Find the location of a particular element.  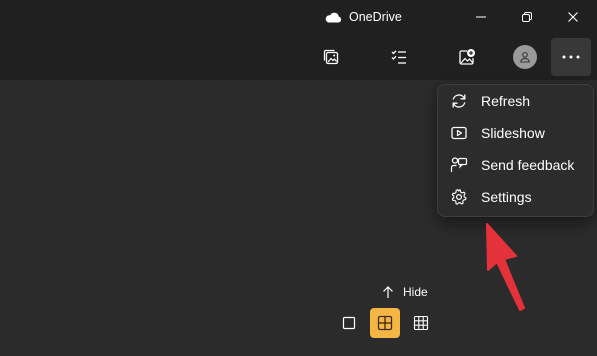

select-checklist-icon is located at coordinates (398, 57).